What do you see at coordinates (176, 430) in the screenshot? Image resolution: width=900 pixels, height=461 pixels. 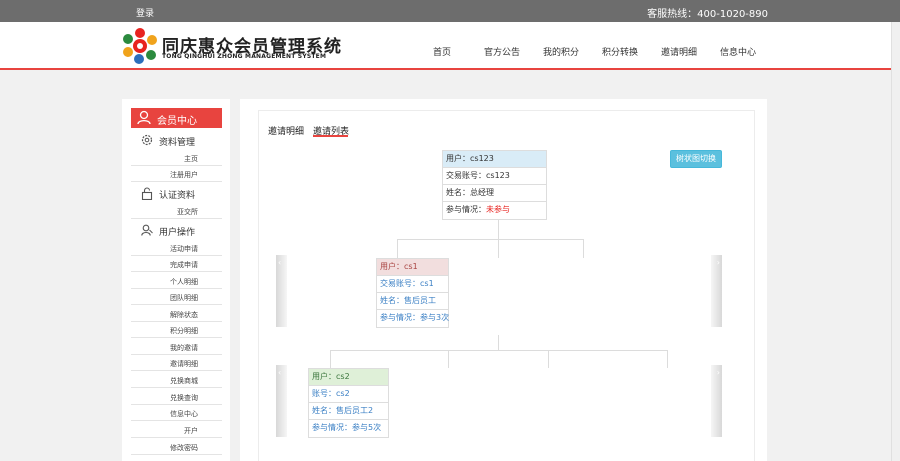 I see `sidebar-item-open-account: 开户` at bounding box center [176, 430].